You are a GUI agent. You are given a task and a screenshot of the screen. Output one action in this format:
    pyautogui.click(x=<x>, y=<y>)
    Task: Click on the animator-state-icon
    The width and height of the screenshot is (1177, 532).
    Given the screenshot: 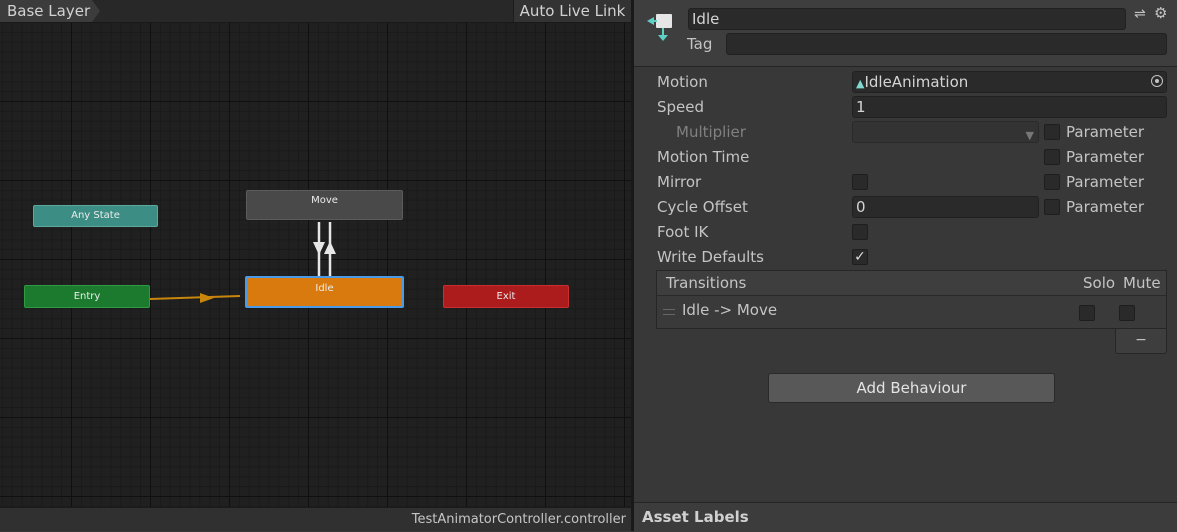 What is the action you would take?
    pyautogui.click(x=659, y=27)
    